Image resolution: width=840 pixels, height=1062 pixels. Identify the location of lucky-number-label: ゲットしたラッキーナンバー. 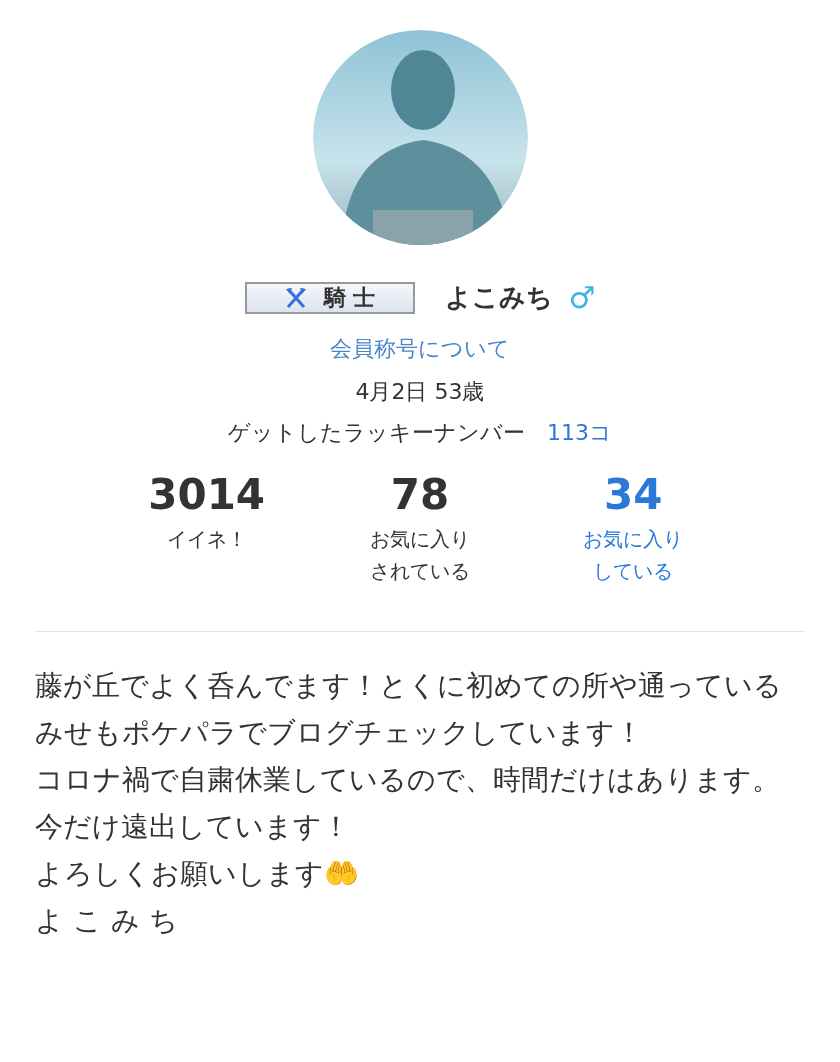
(376, 433).